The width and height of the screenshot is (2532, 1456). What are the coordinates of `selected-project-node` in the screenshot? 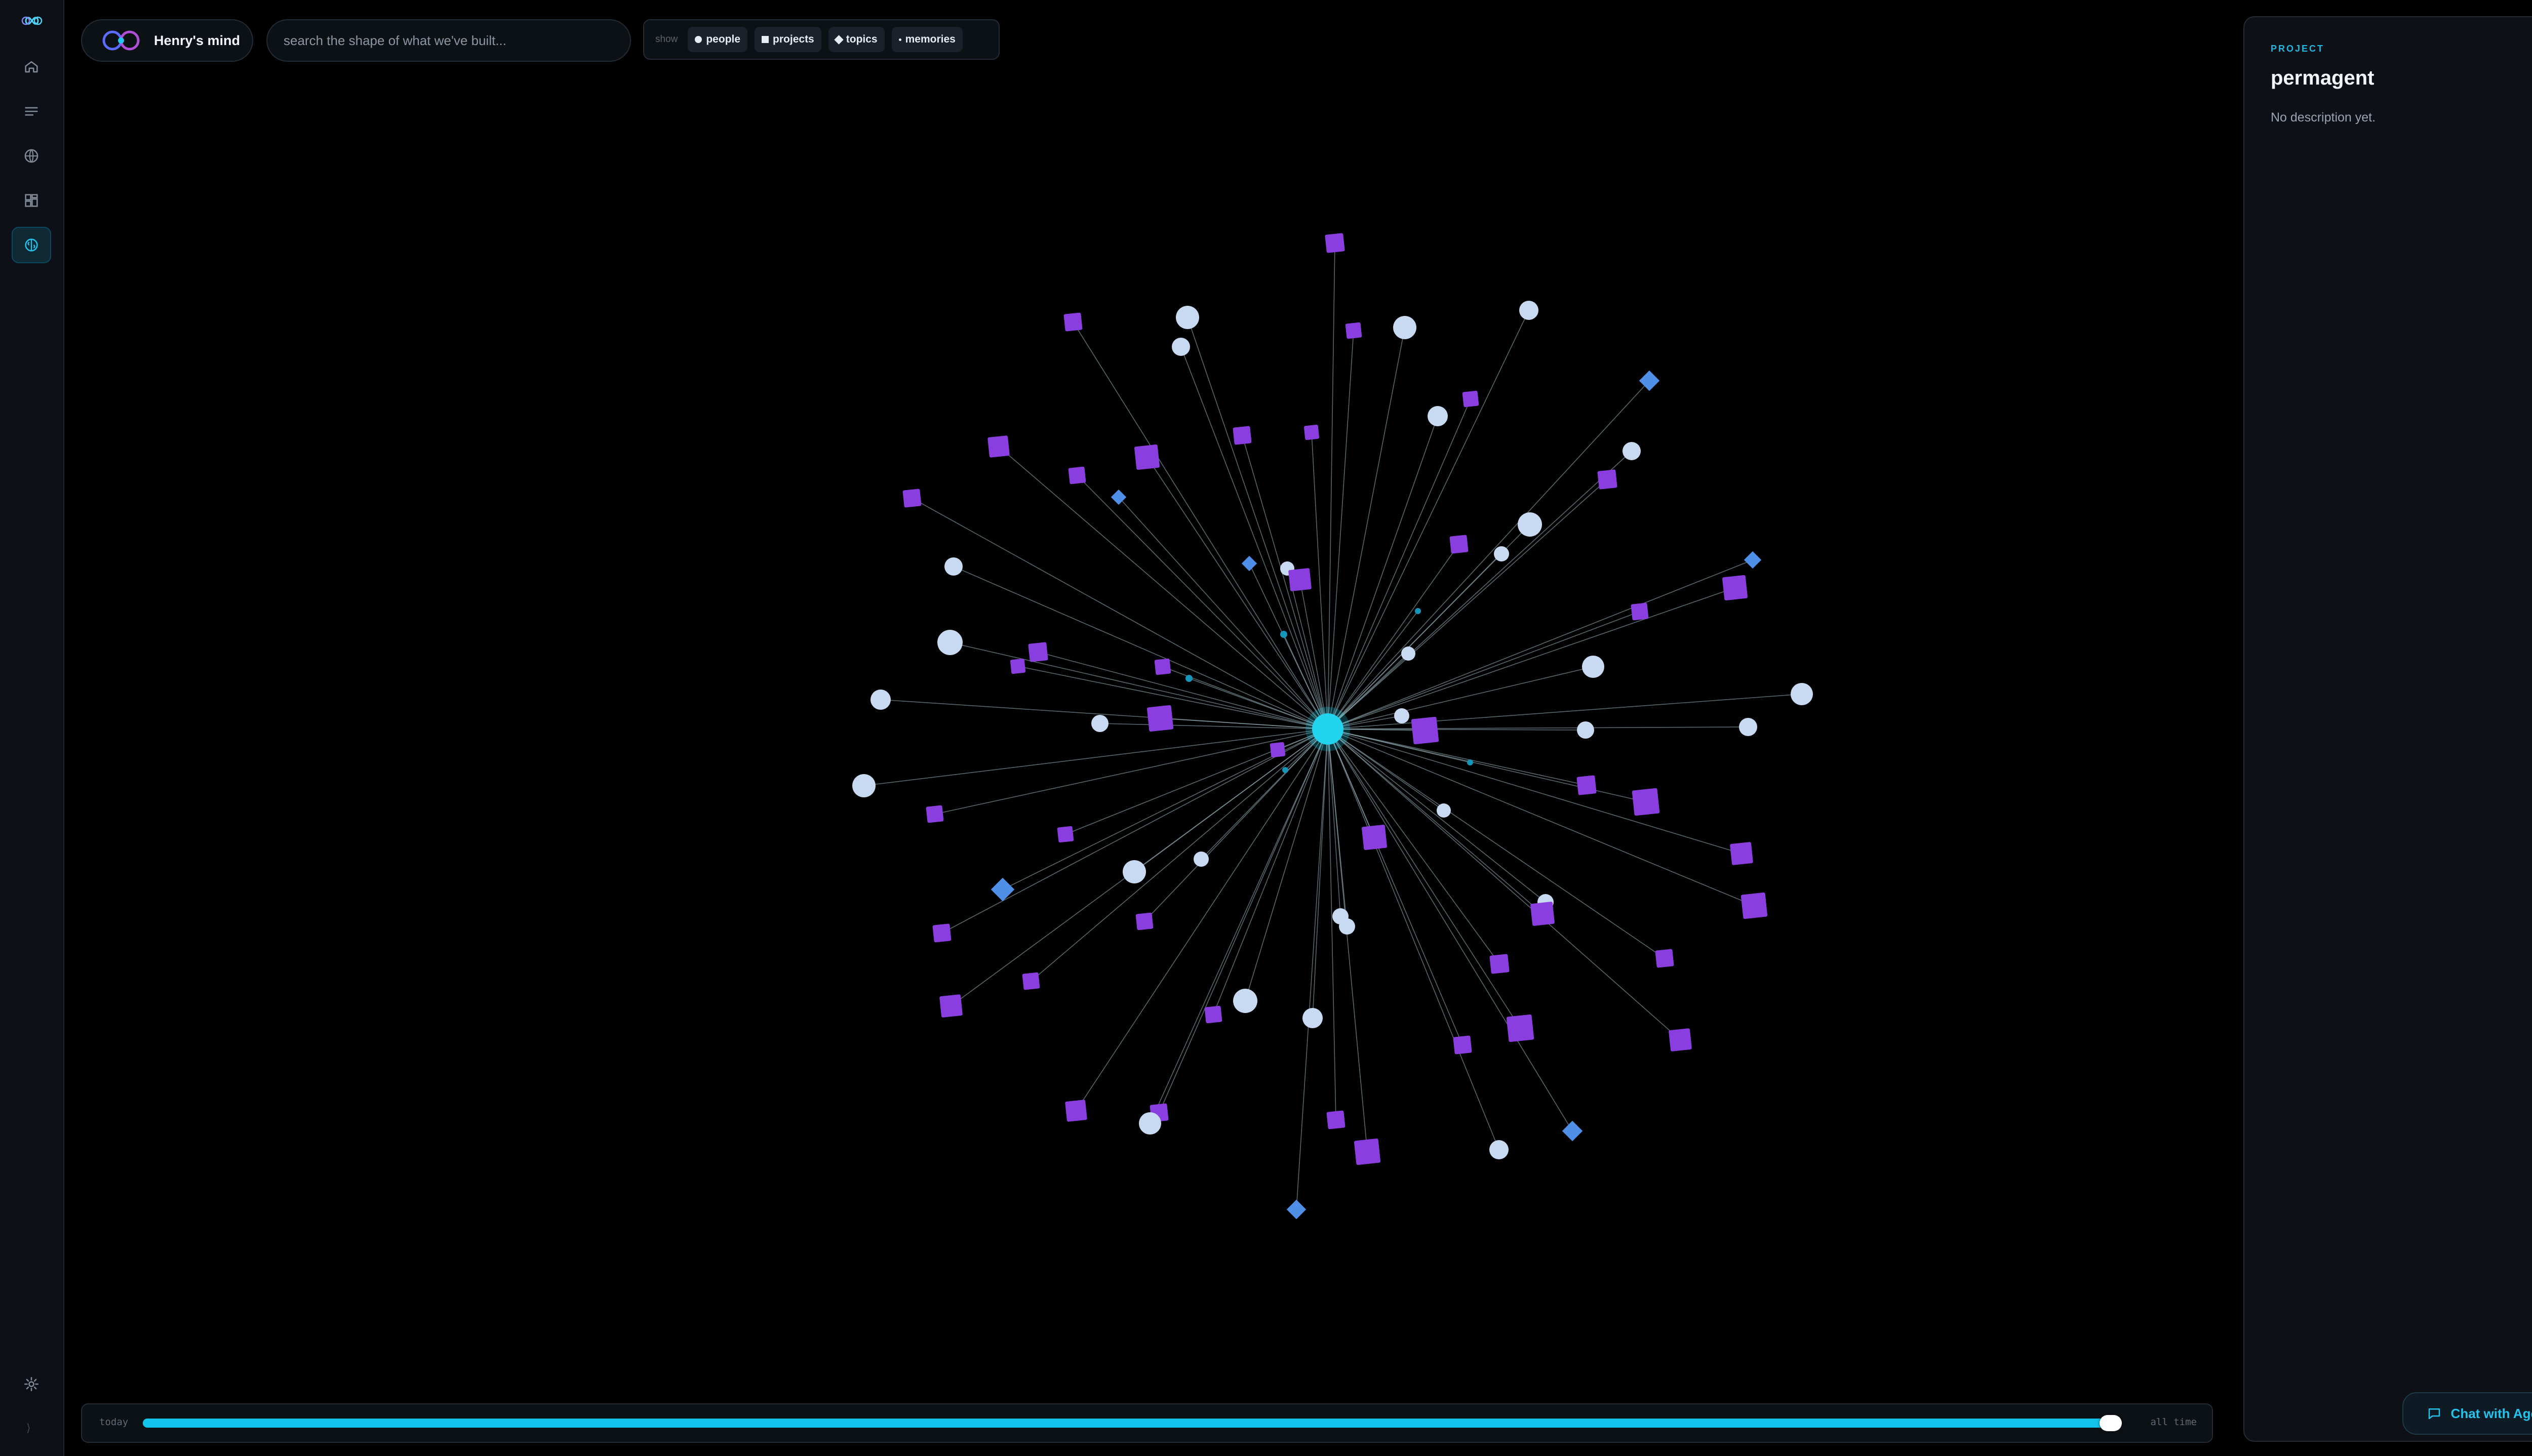 It's located at (1327, 729).